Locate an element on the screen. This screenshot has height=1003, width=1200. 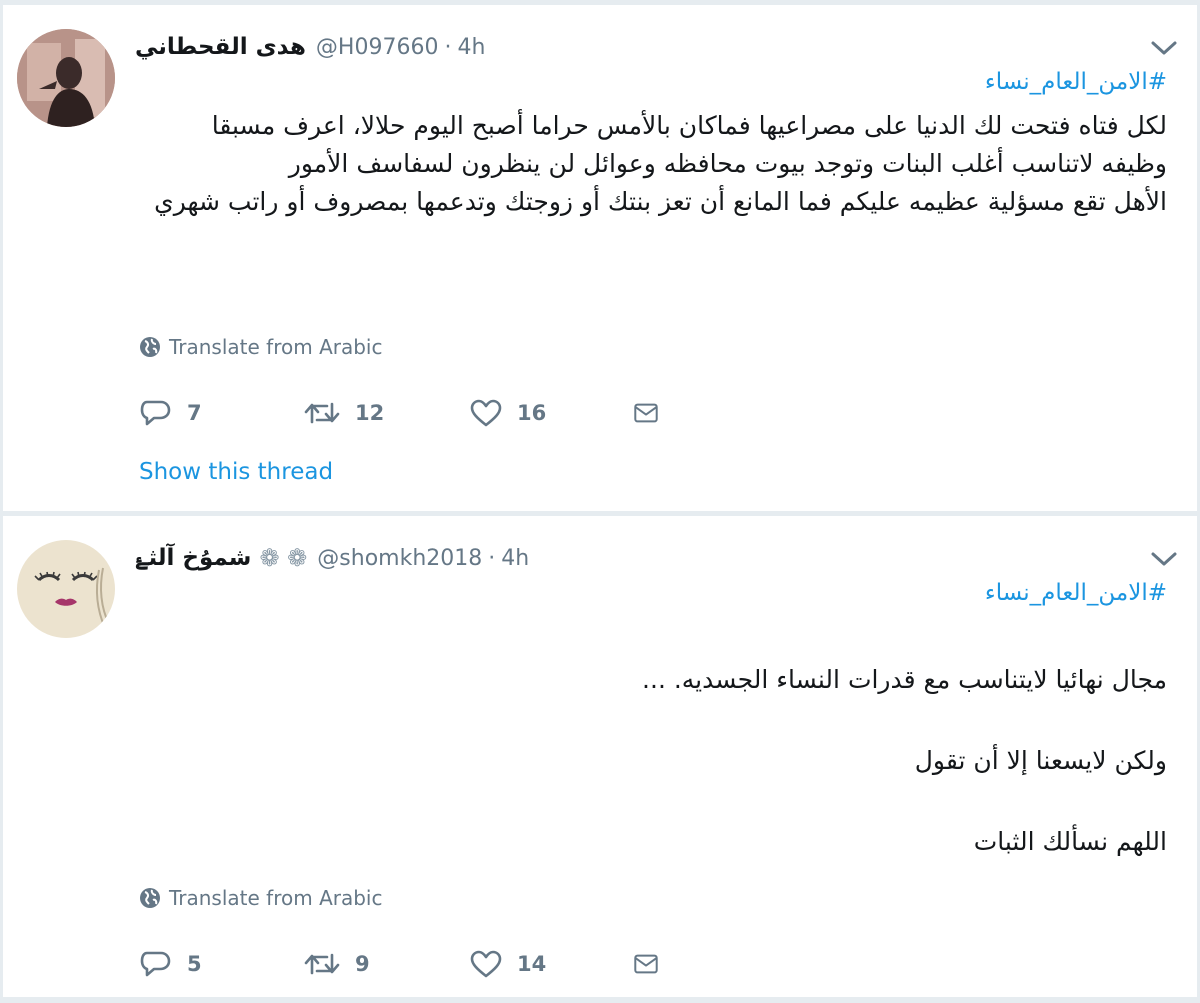
display-name: شمۇخ آلثۓ is located at coordinates (193, 558).